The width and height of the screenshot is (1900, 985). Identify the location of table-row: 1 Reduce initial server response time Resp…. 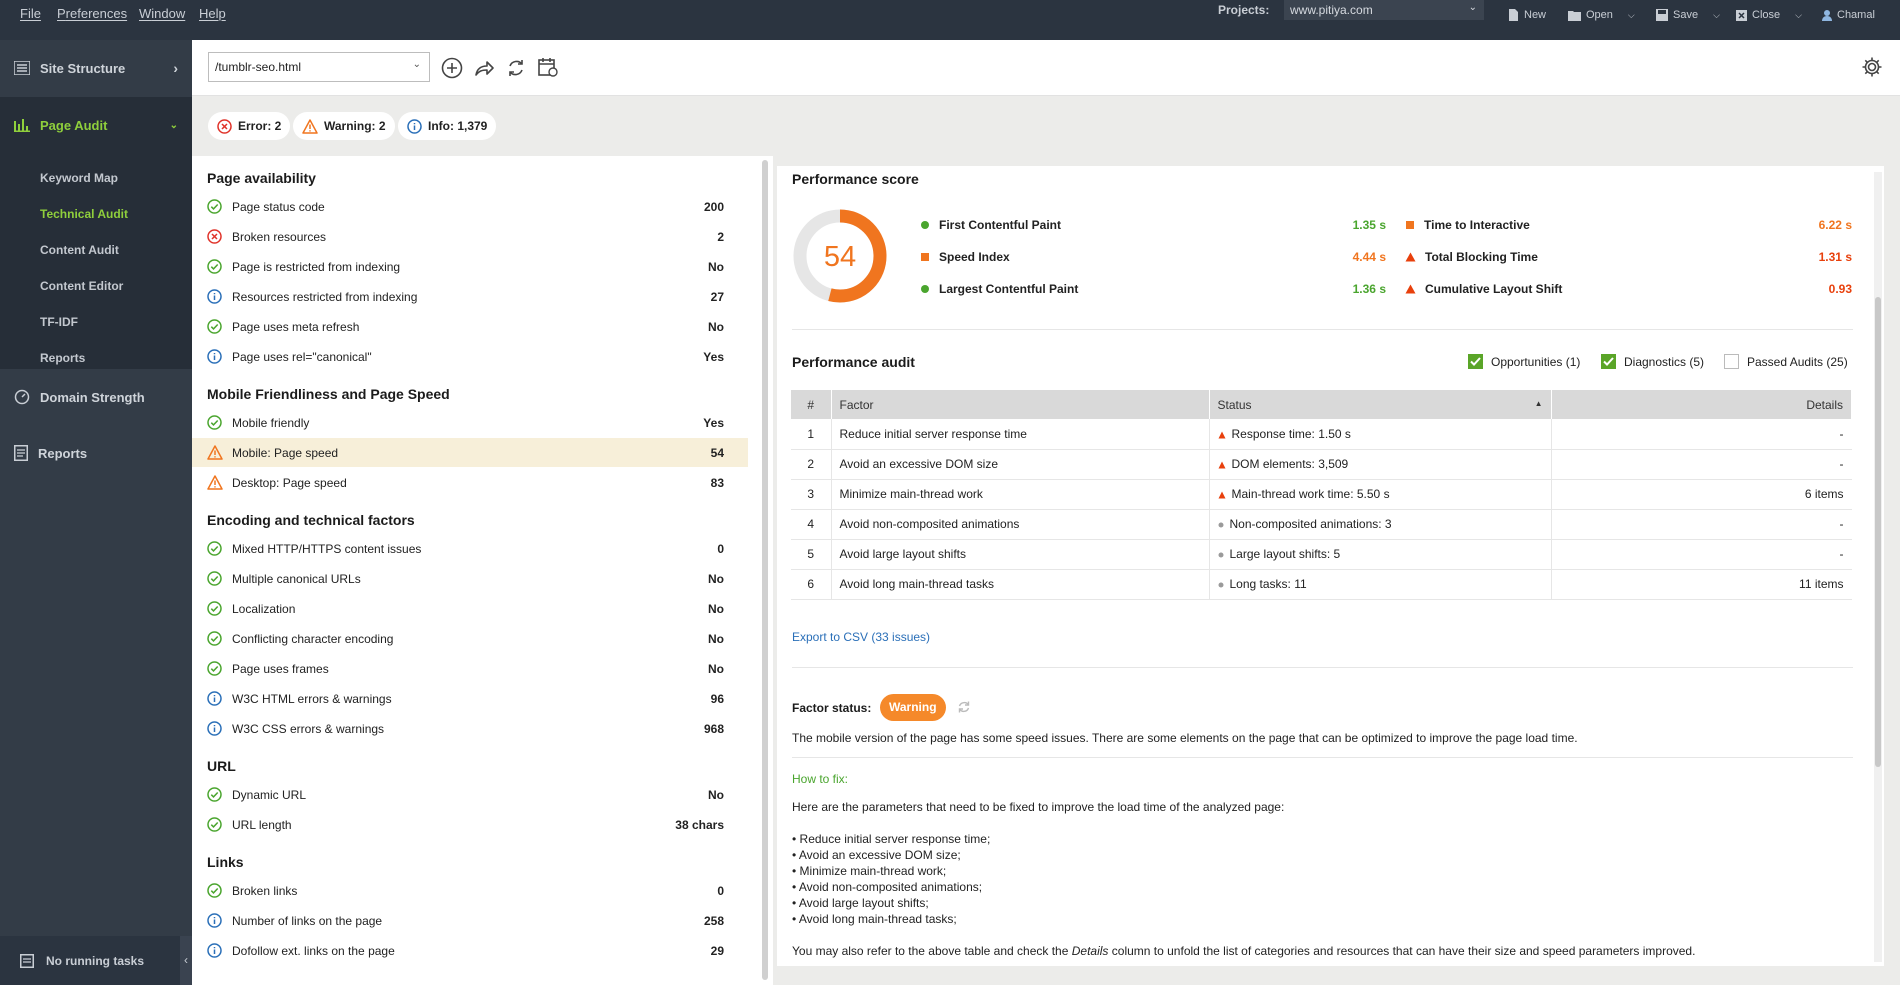
(1321, 434).